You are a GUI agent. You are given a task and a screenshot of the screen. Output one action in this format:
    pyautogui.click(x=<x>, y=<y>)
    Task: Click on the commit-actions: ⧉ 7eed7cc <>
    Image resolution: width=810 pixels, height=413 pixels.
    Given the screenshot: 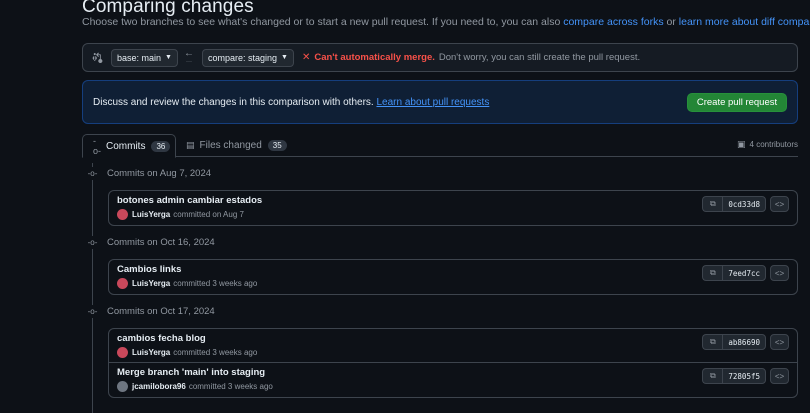 What is the action you would take?
    pyautogui.click(x=745, y=273)
    